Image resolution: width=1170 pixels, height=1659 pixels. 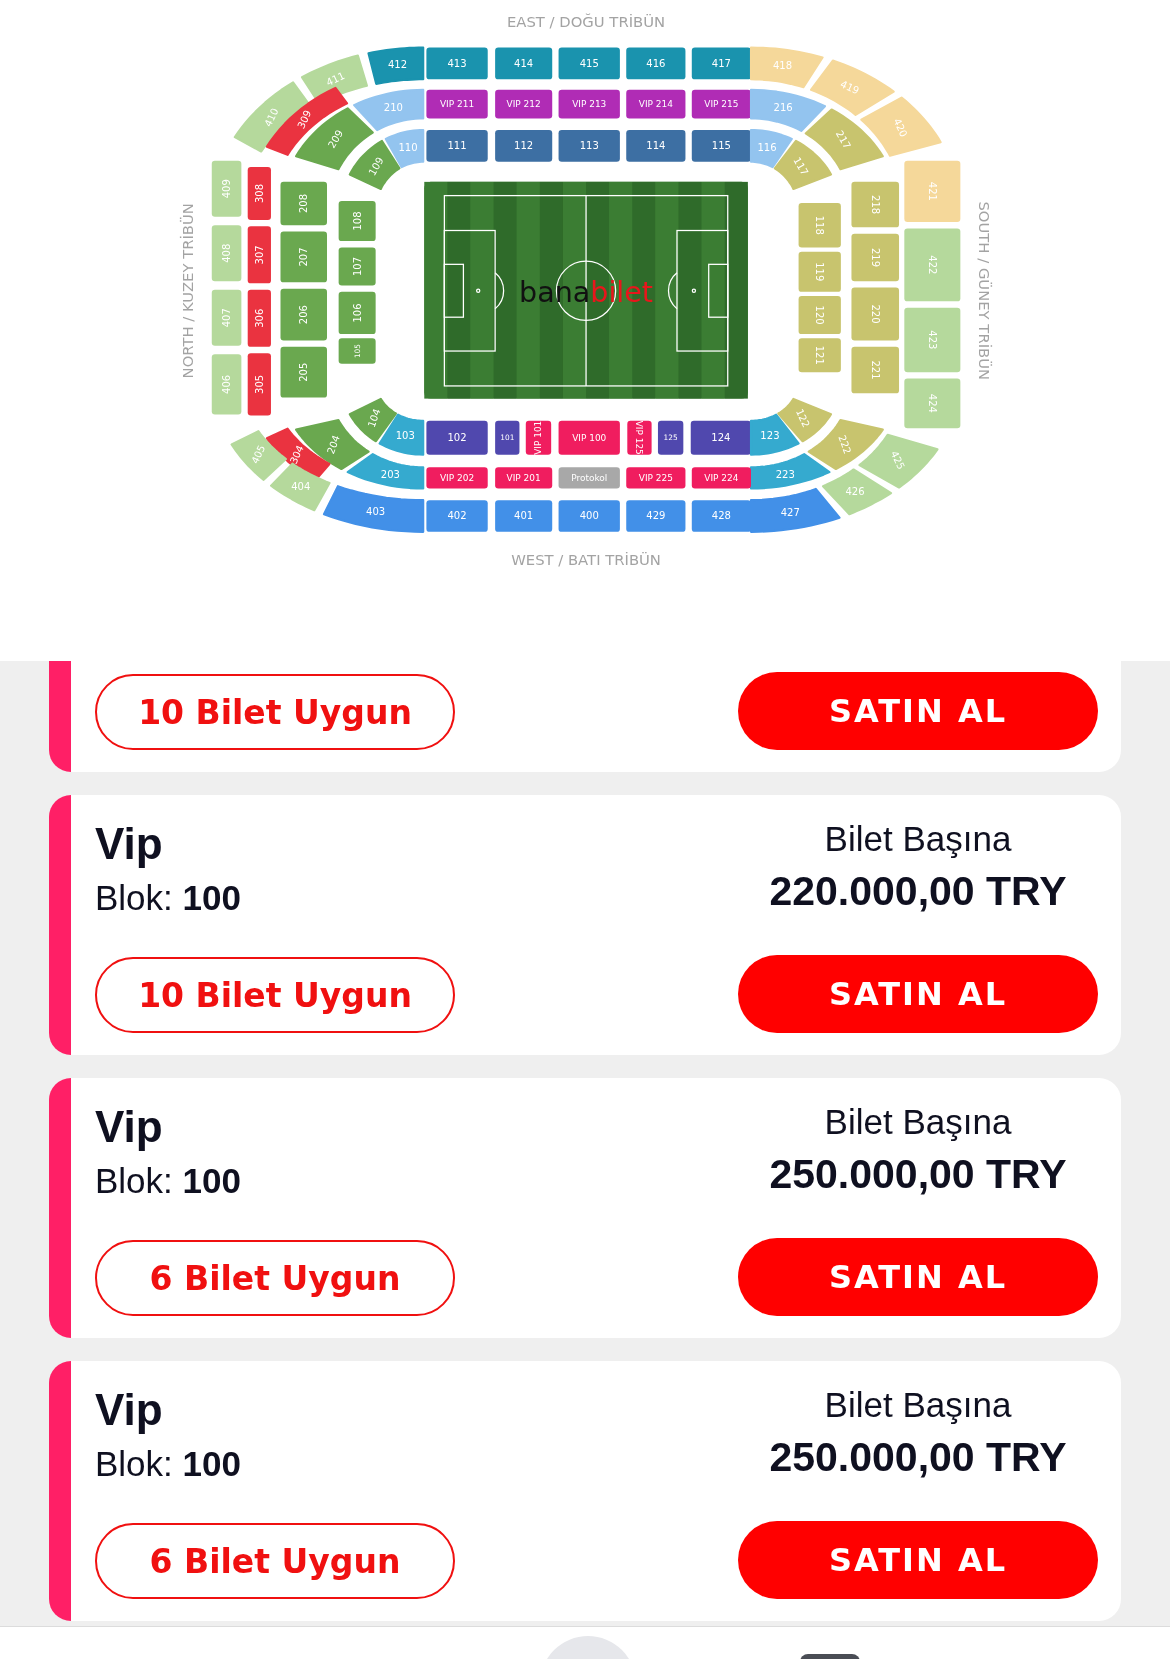 I want to click on seat-section: VIP 212, so click(x=524, y=104).